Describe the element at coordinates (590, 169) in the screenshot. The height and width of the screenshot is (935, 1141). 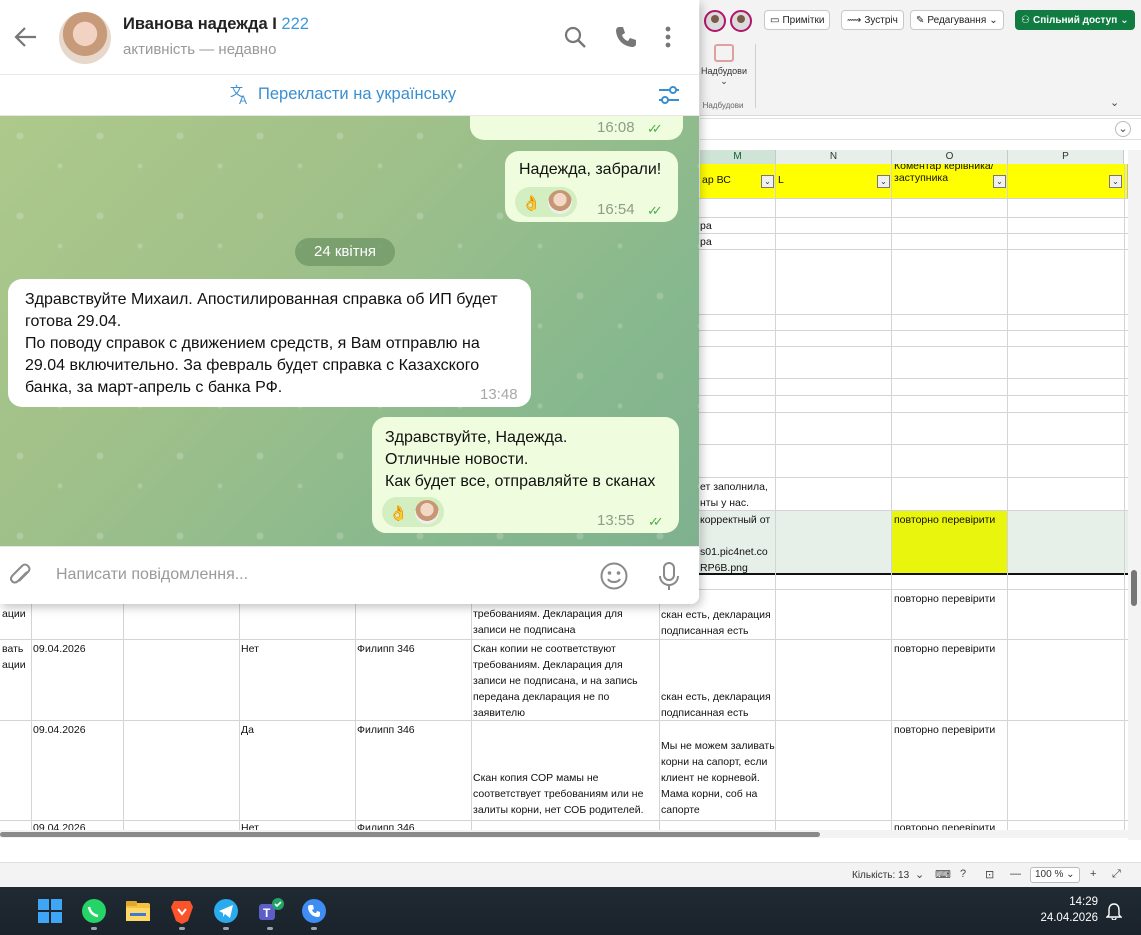
I see `message-text: Надежда, забрали!` at that location.